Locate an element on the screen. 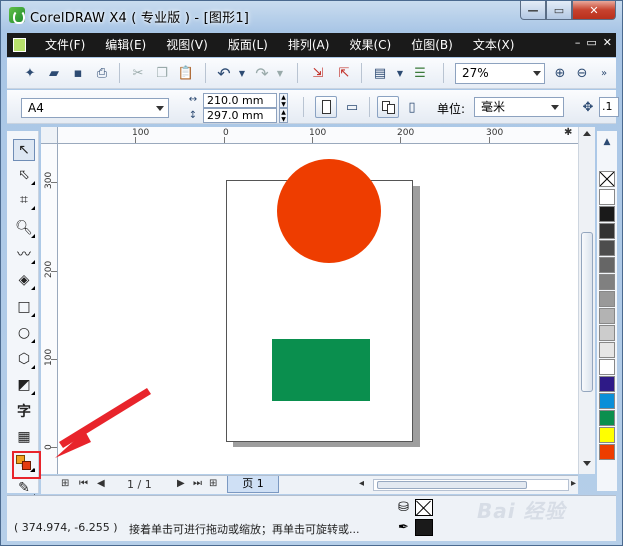 The width and height of the screenshot is (623, 546). previous-page-icon: ◀ is located at coordinates (101, 483).